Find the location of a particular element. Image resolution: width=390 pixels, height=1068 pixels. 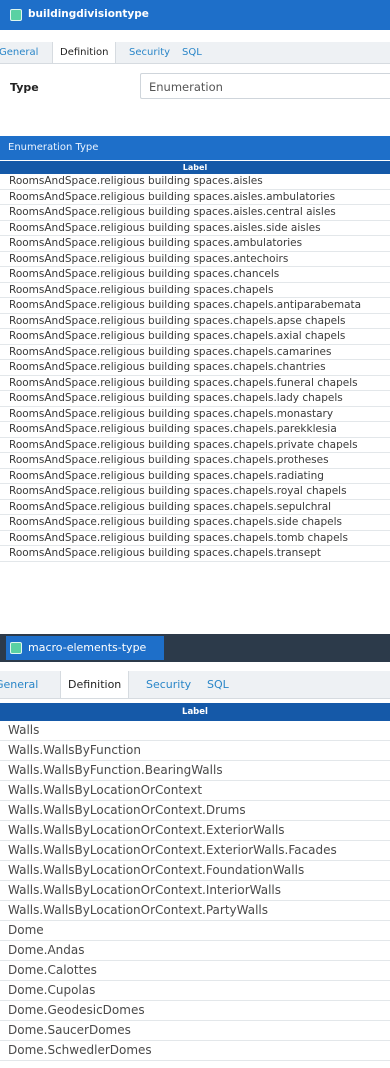

table-row: Dome is located at coordinates (195, 931).